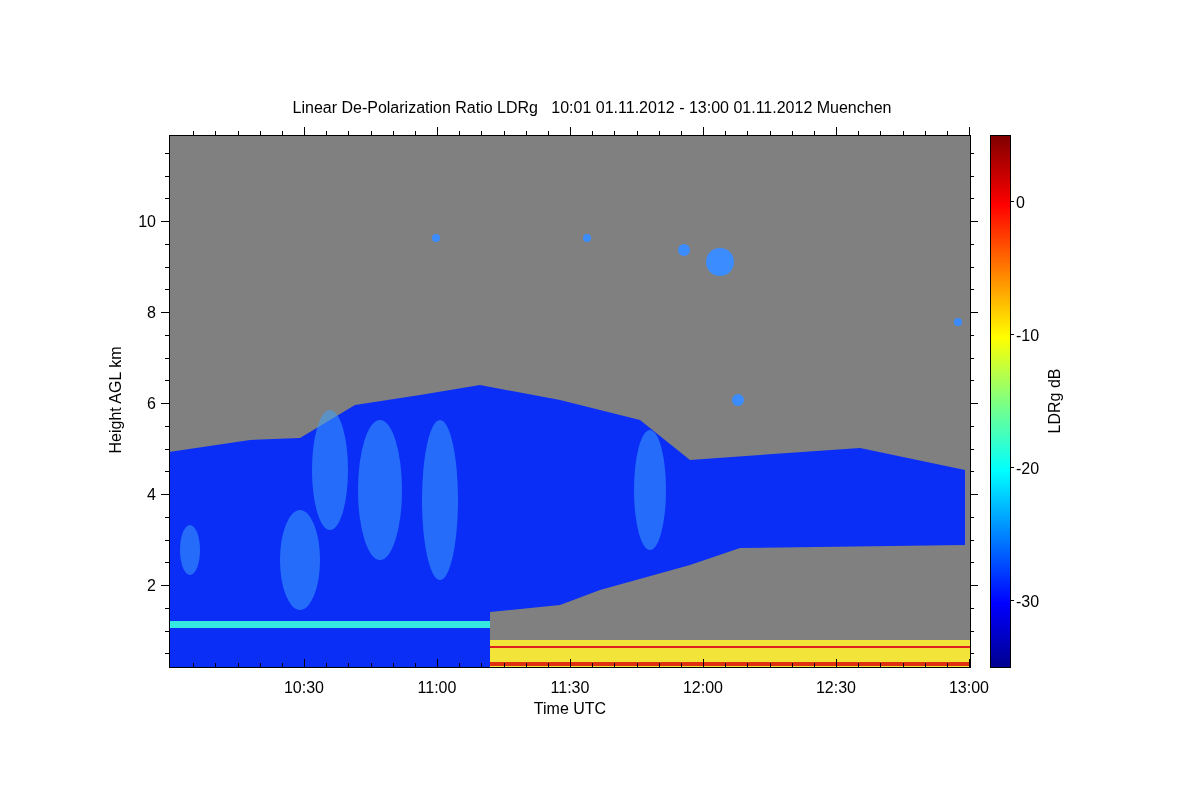 This screenshot has height=800, width=1200. What do you see at coordinates (1020, 202) in the screenshot?
I see `colorbar-tick-label: 0` at bounding box center [1020, 202].